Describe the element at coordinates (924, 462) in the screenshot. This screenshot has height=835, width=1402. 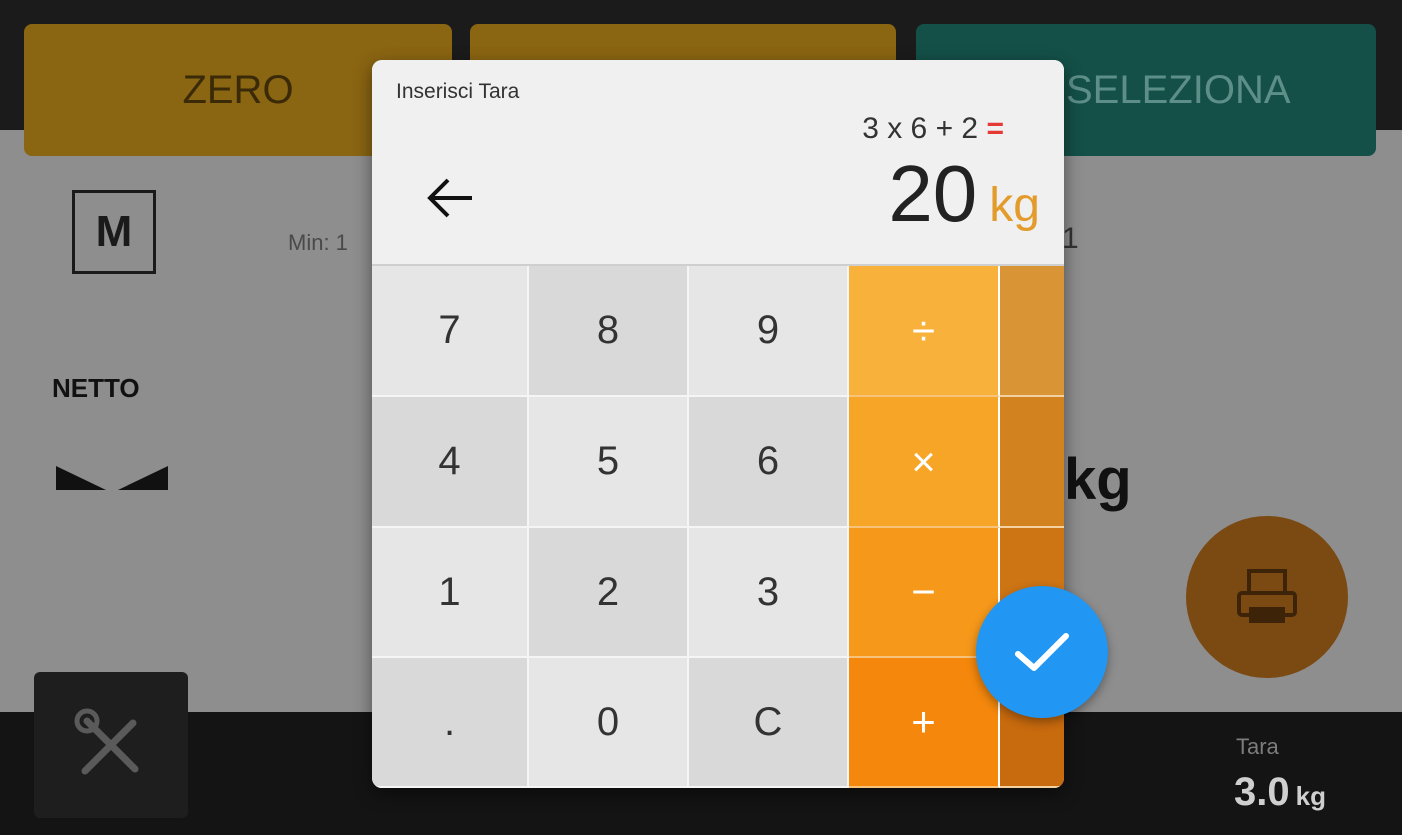
I see `key-multiply: ×` at that location.